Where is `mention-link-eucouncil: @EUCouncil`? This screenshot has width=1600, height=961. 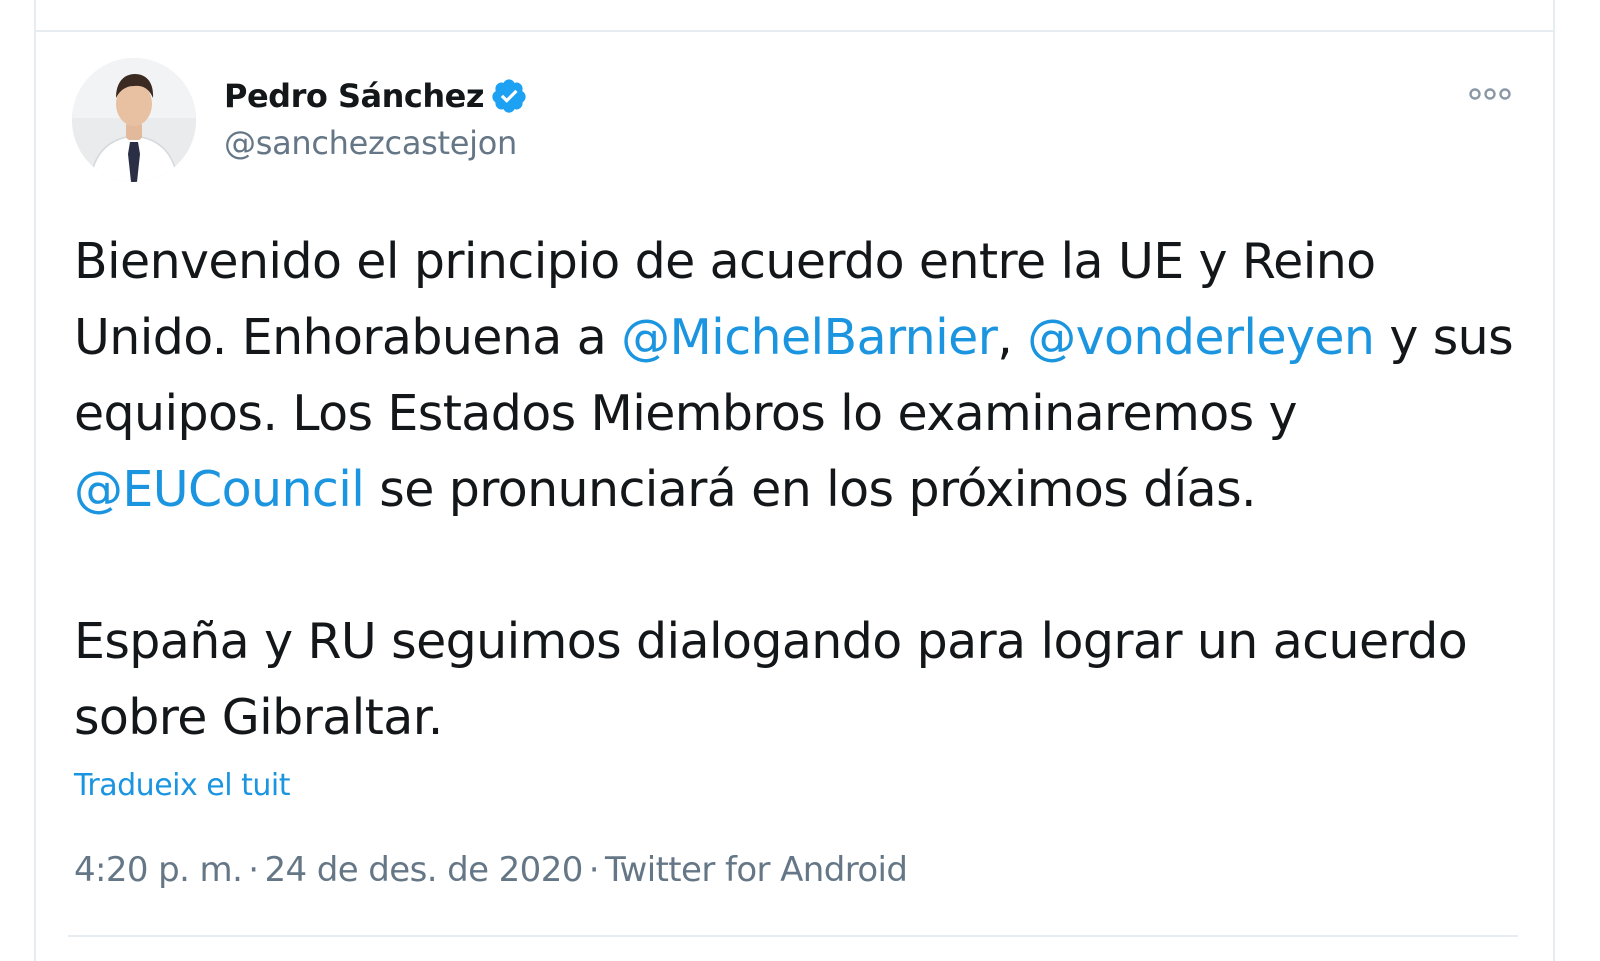 mention-link-eucouncil: @EUCouncil is located at coordinates (219, 489).